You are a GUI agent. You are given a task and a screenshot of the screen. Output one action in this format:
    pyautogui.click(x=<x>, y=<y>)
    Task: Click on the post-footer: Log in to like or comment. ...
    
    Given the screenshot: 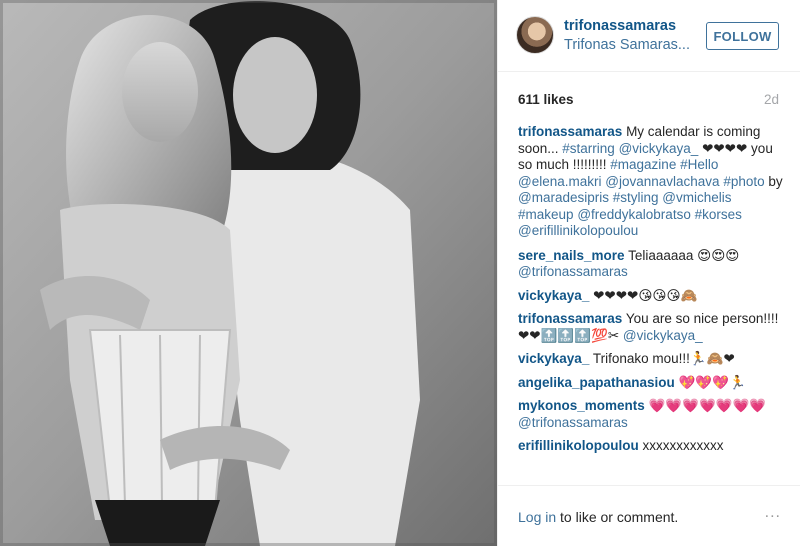 What is the action you would take?
    pyautogui.click(x=649, y=515)
    